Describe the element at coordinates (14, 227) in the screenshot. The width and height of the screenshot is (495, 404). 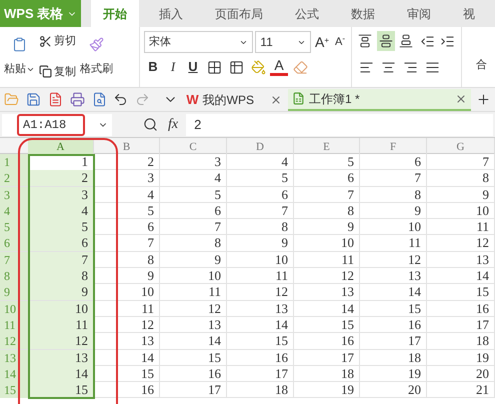
I see `row-header: 5` at that location.